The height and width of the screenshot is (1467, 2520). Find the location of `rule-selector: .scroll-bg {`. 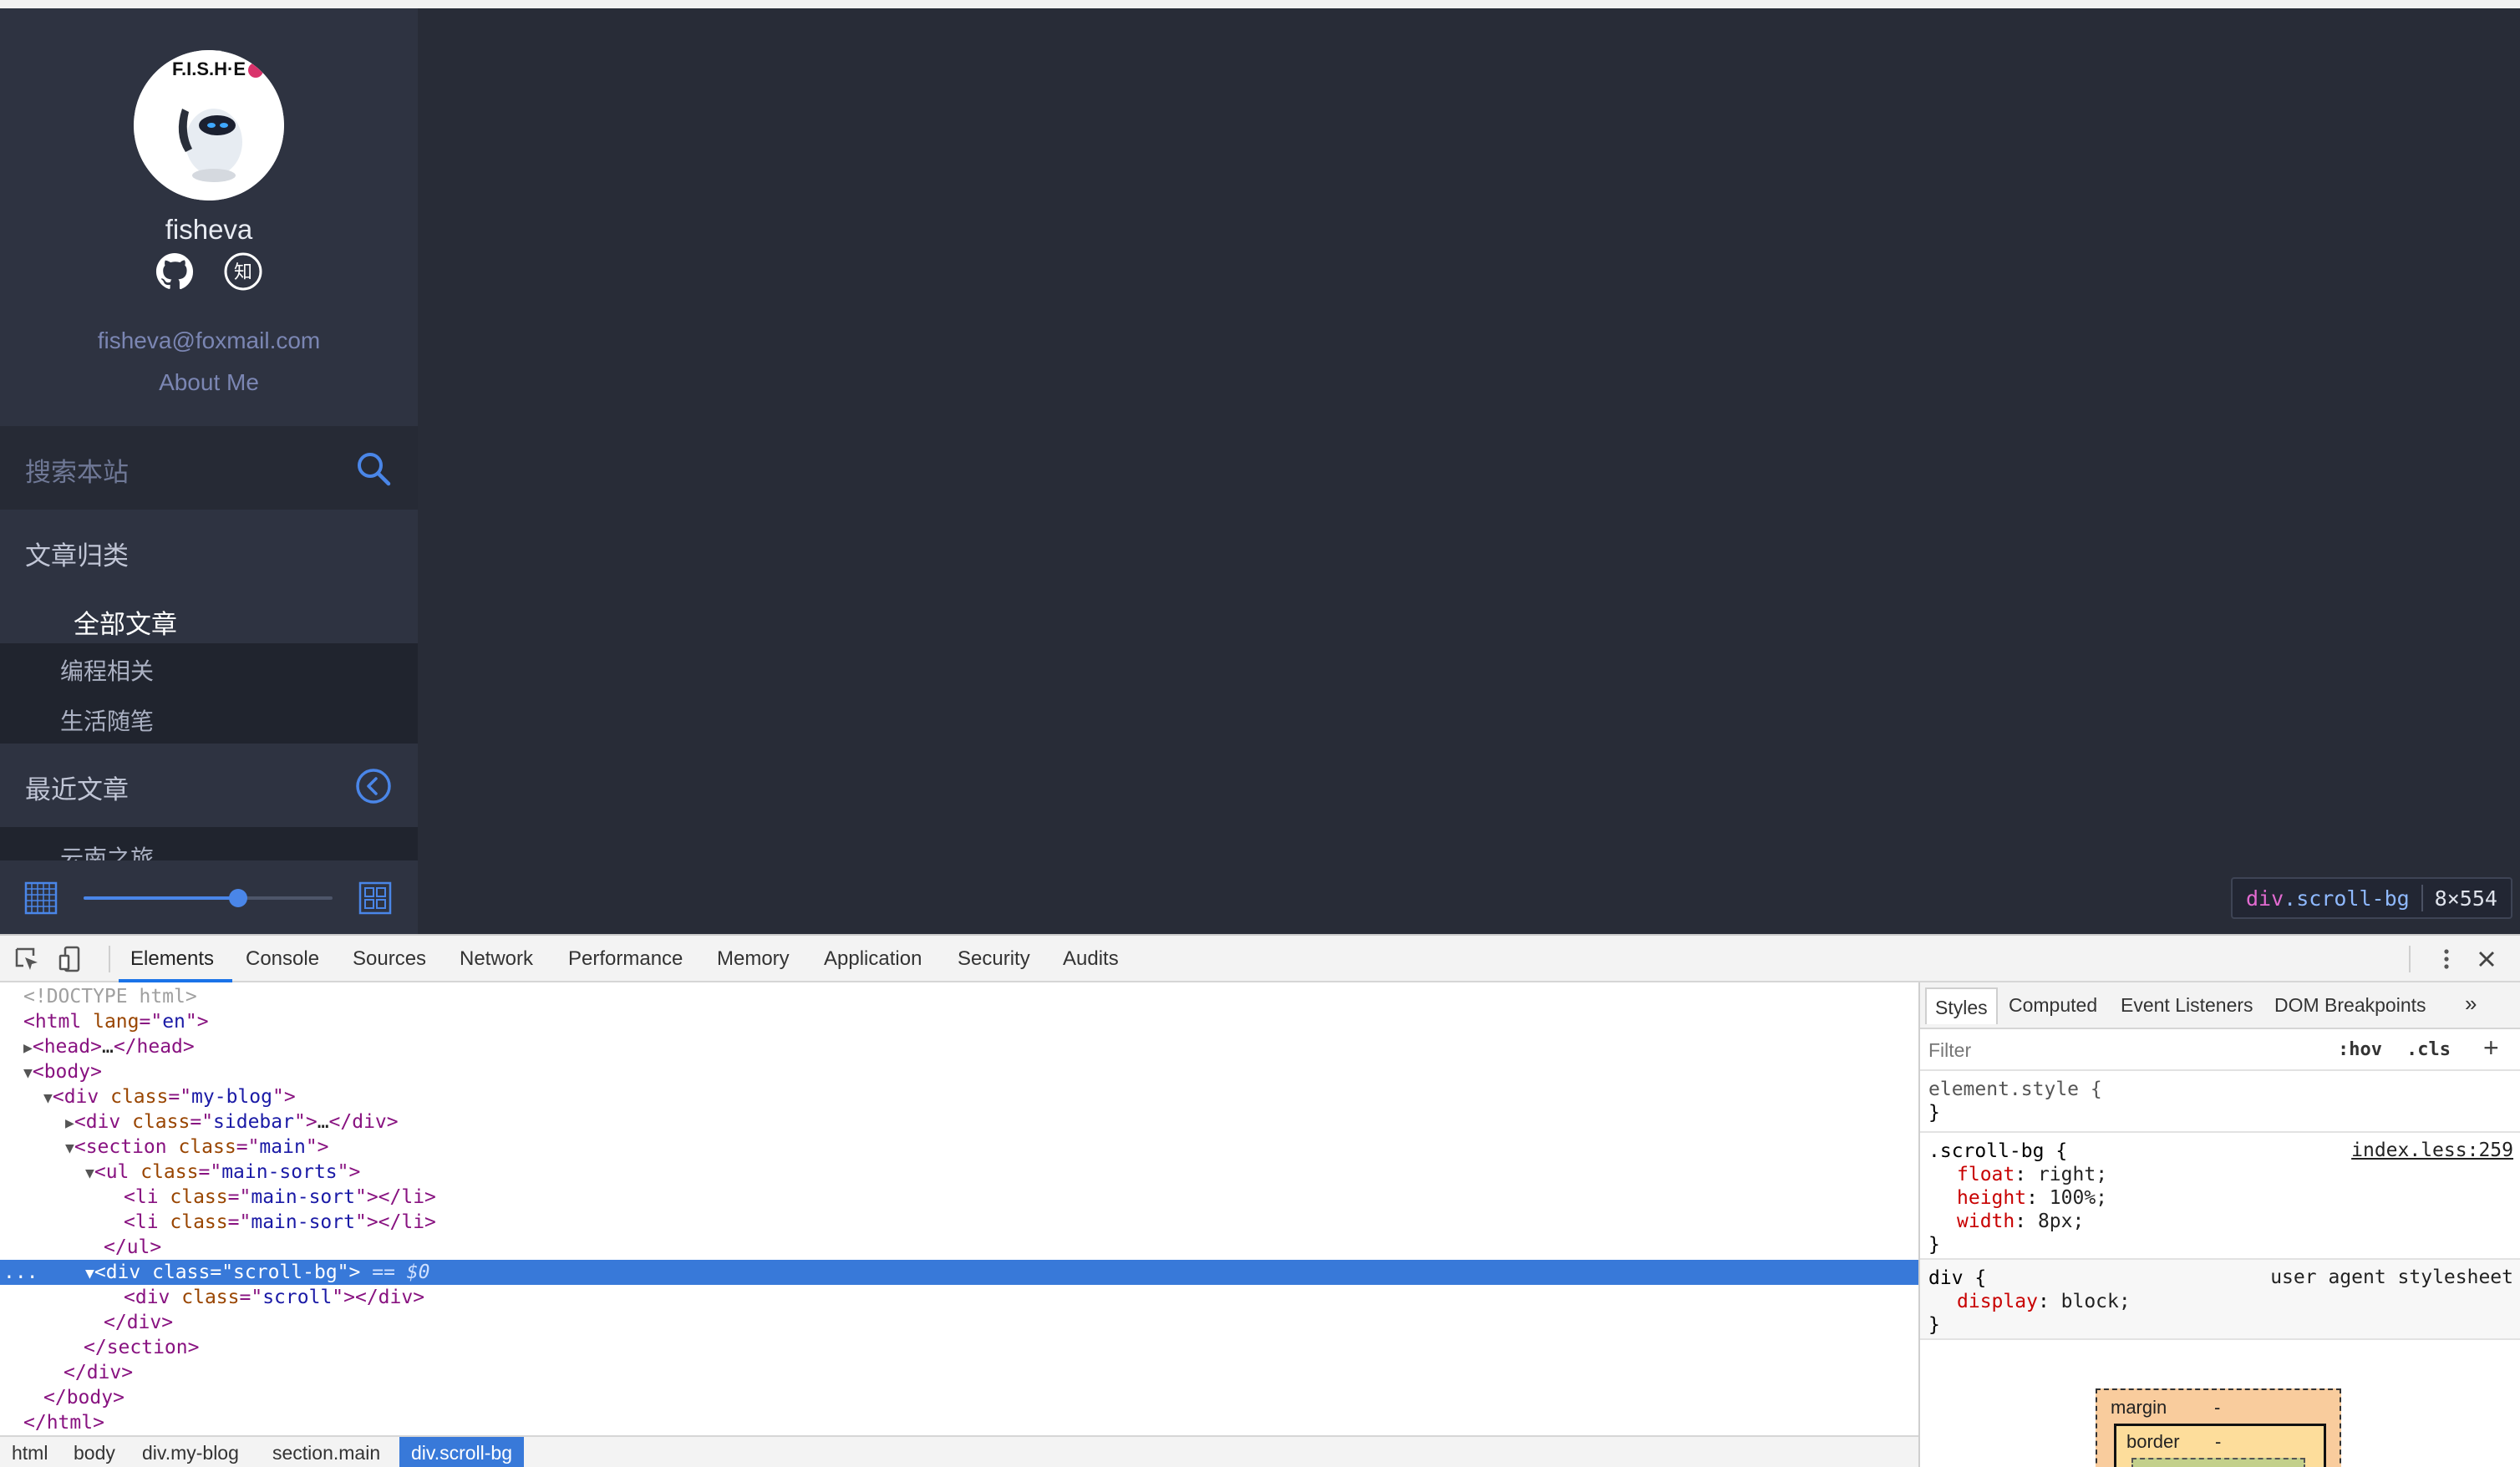

rule-selector: .scroll-bg { is located at coordinates (1997, 1151).